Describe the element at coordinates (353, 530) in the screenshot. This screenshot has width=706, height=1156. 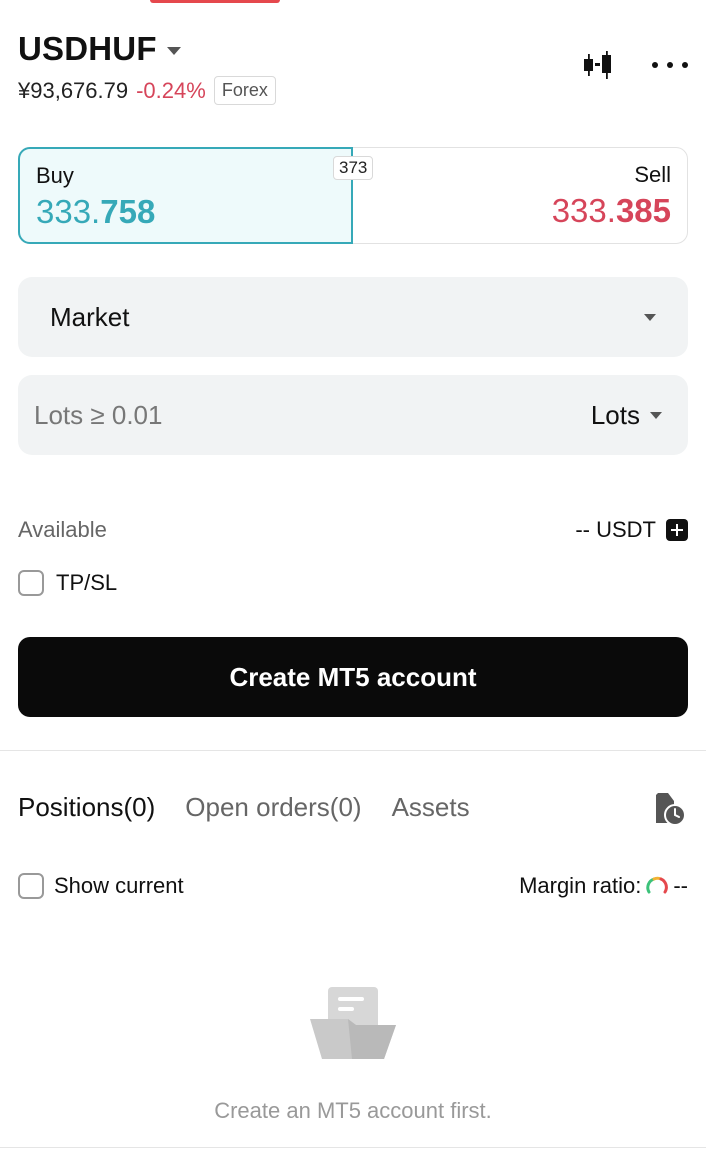
I see `available-row: Available -- USDT` at that location.